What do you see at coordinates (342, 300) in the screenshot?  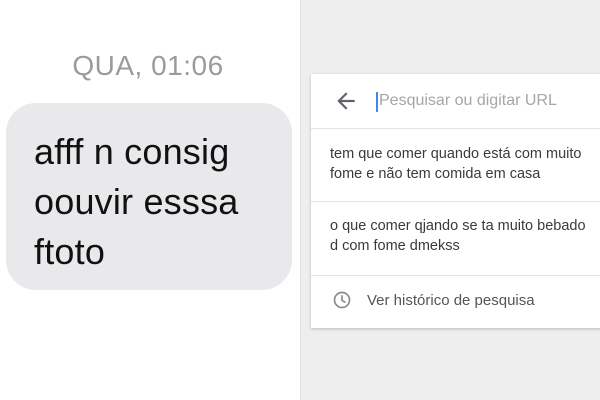 I see `clock-icon` at bounding box center [342, 300].